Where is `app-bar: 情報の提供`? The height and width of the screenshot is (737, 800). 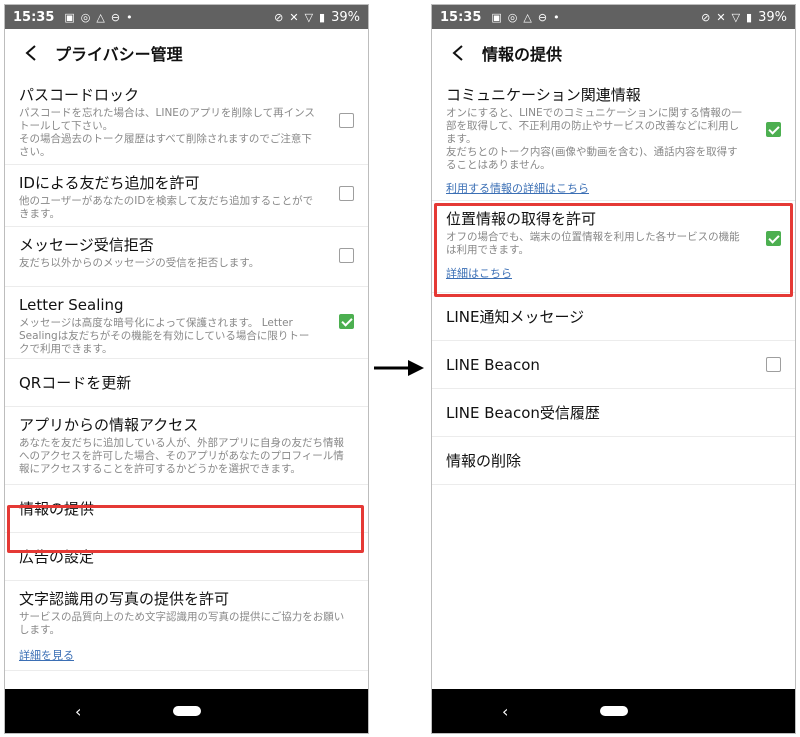
app-bar: 情報の提供 is located at coordinates (613, 53).